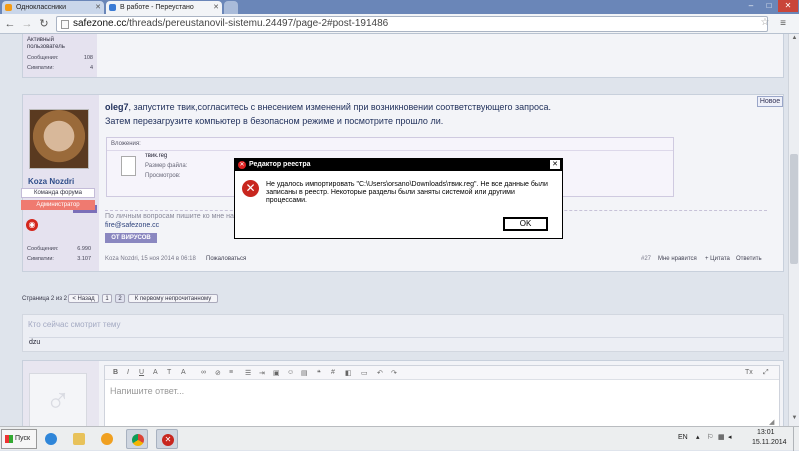  I want to click on spoiler-icon: ◧, so click(348, 373).